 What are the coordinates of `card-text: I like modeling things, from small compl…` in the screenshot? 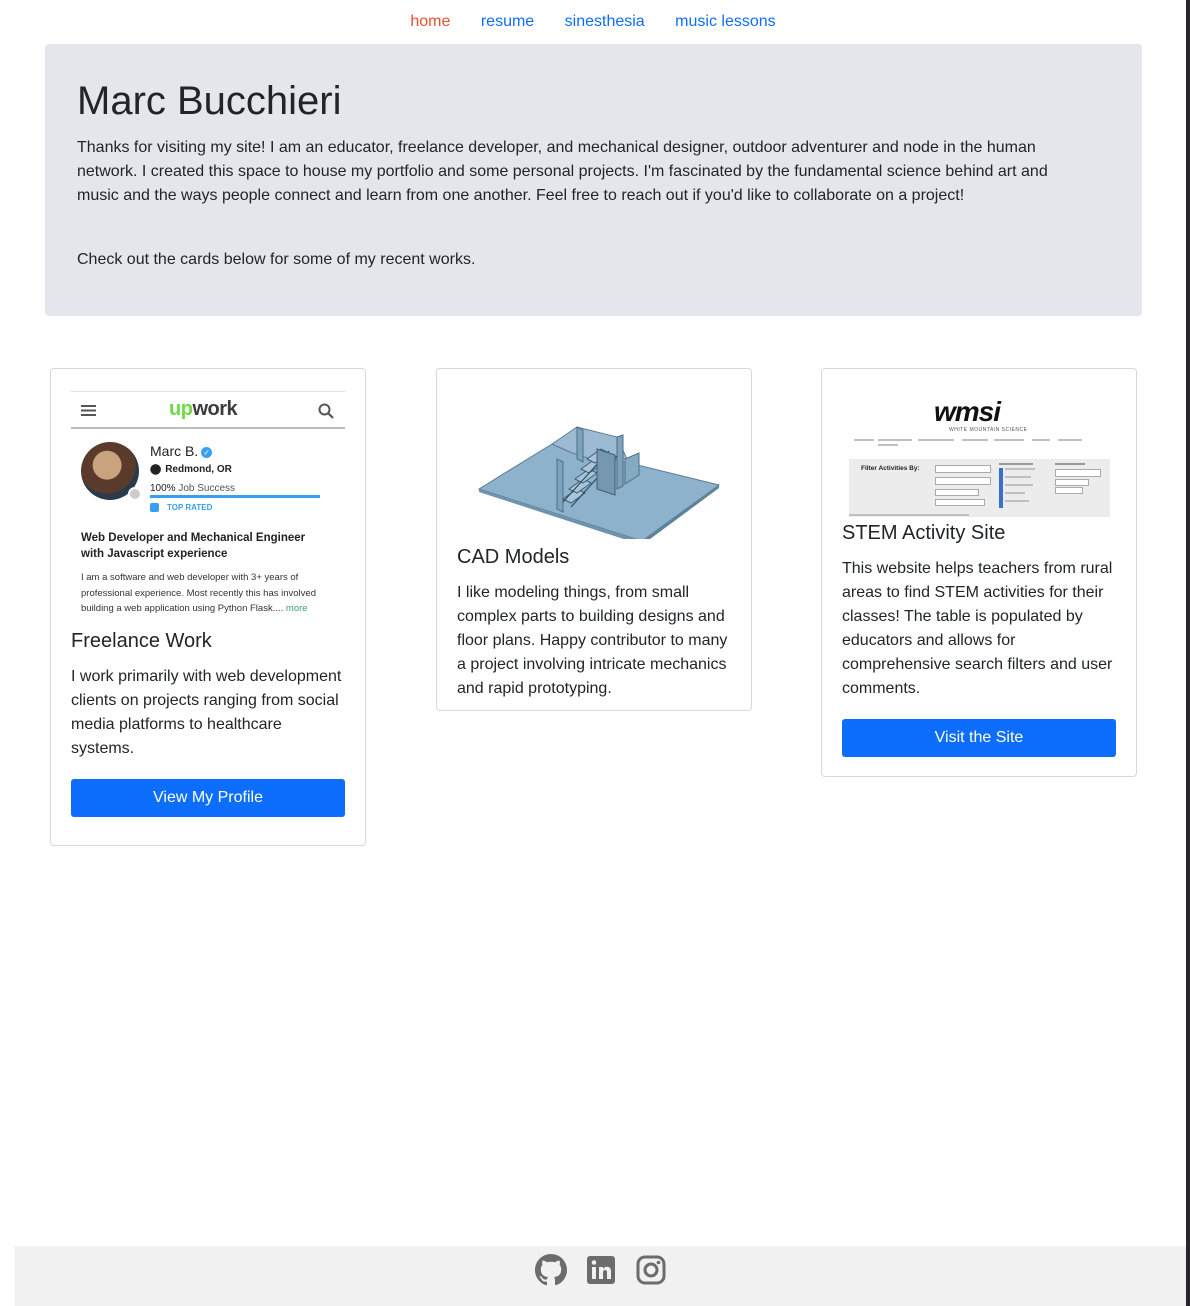 It's located at (592, 640).